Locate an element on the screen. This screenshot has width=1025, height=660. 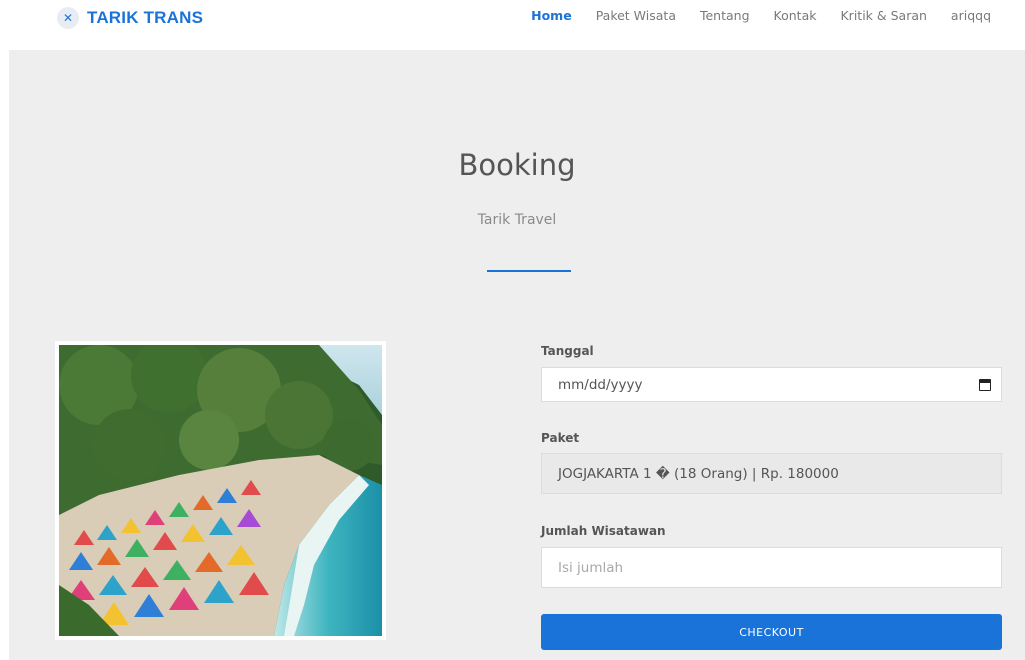
tanggal-label: Tanggal is located at coordinates (567, 351).